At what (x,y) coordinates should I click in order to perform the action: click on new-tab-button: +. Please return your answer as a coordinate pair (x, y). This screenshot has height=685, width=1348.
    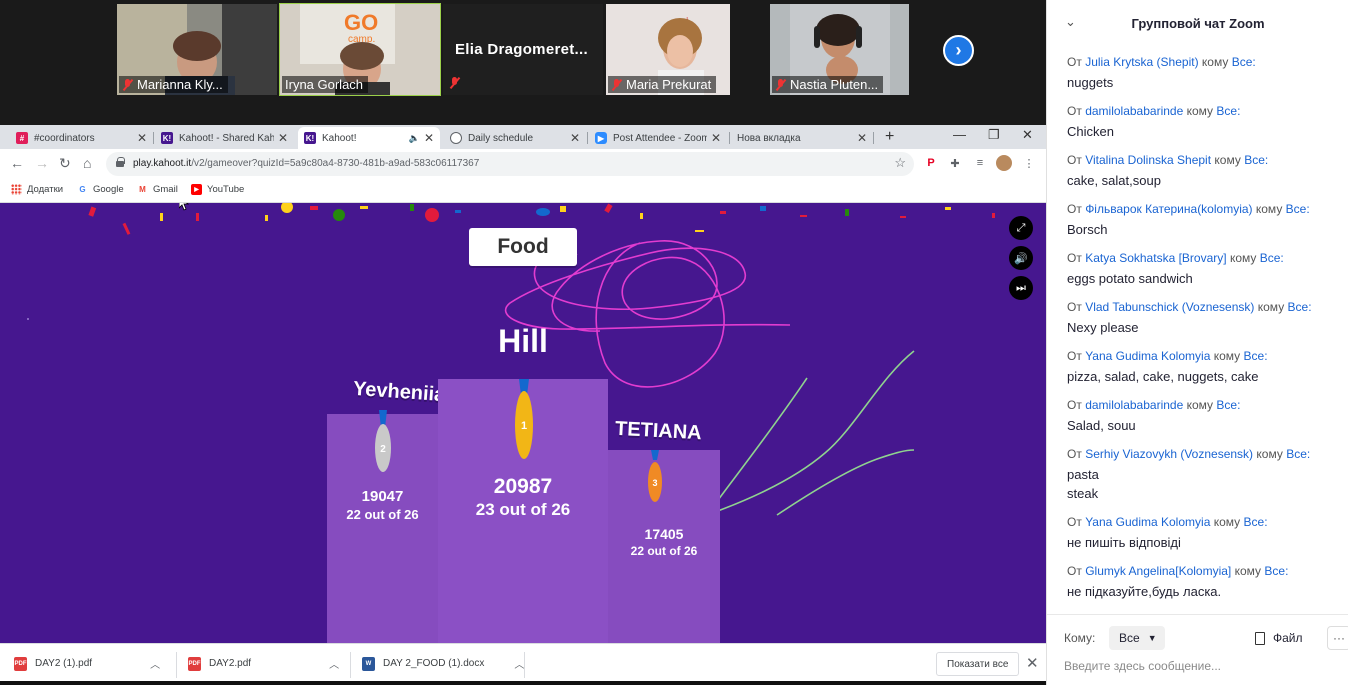
    Looking at the image, I should click on (889, 137).